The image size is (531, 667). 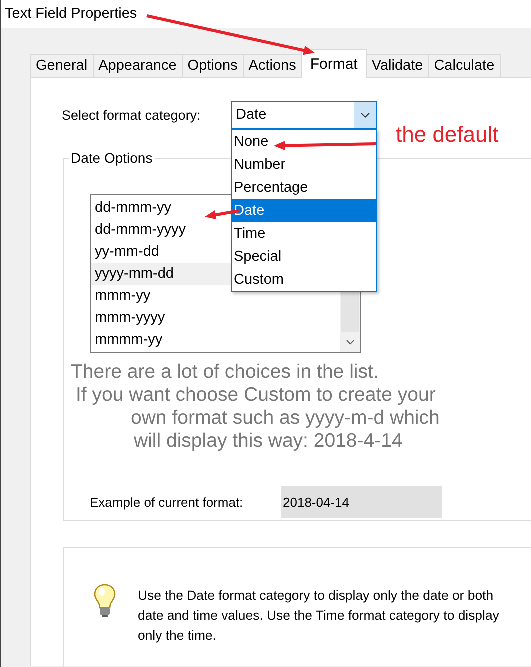 What do you see at coordinates (304, 115) in the screenshot?
I see `format-dropdown: Date` at bounding box center [304, 115].